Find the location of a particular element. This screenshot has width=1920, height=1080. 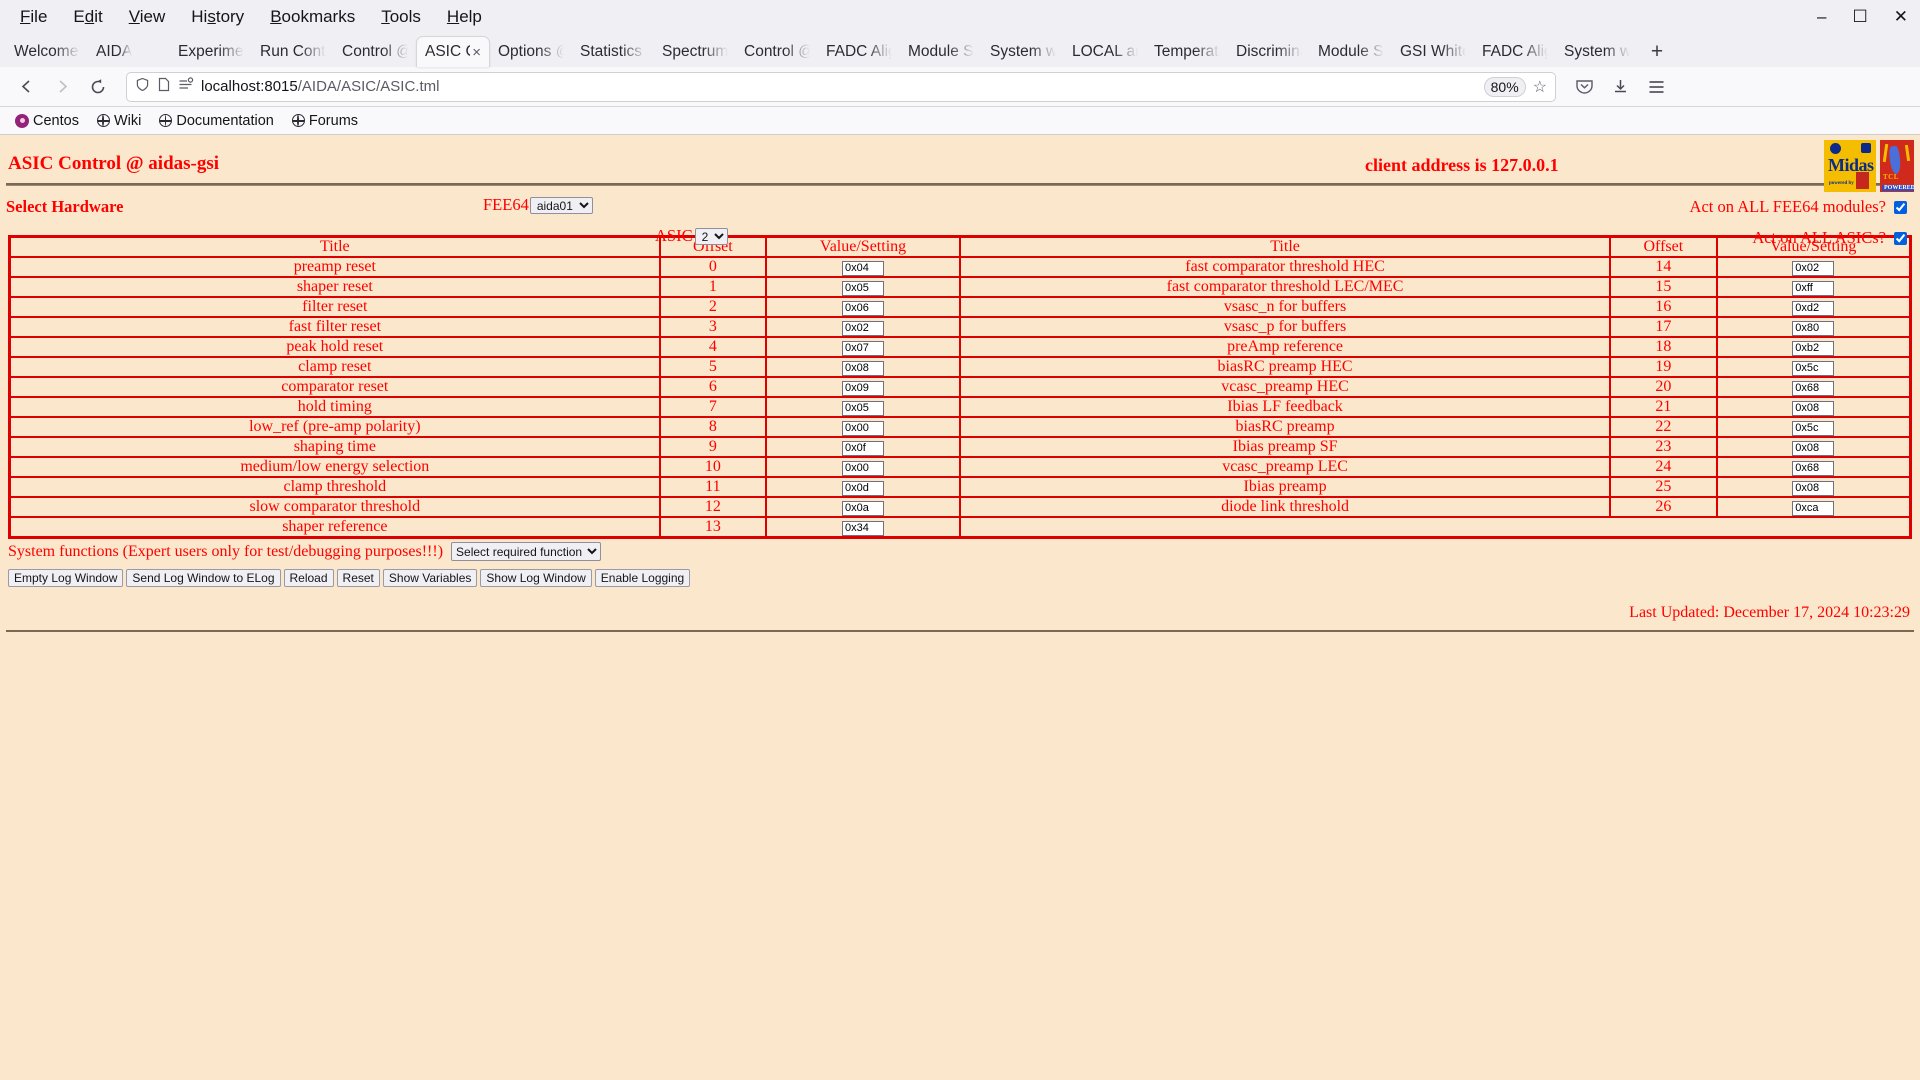

menu-edit: Edit is located at coordinates (87, 17).